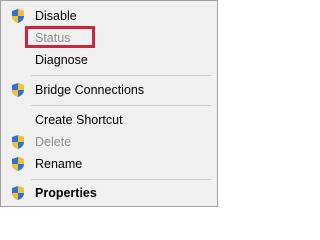 The width and height of the screenshot is (320, 240). I want to click on menu-item-label: Rename, so click(59, 164).